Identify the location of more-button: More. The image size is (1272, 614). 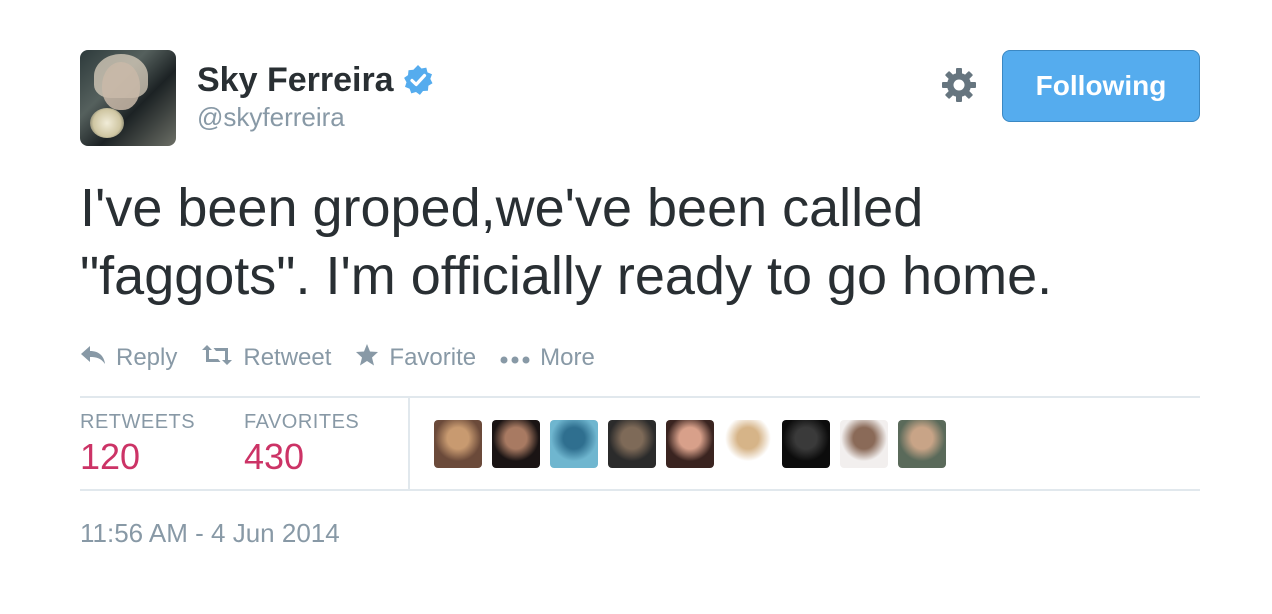
(547, 358).